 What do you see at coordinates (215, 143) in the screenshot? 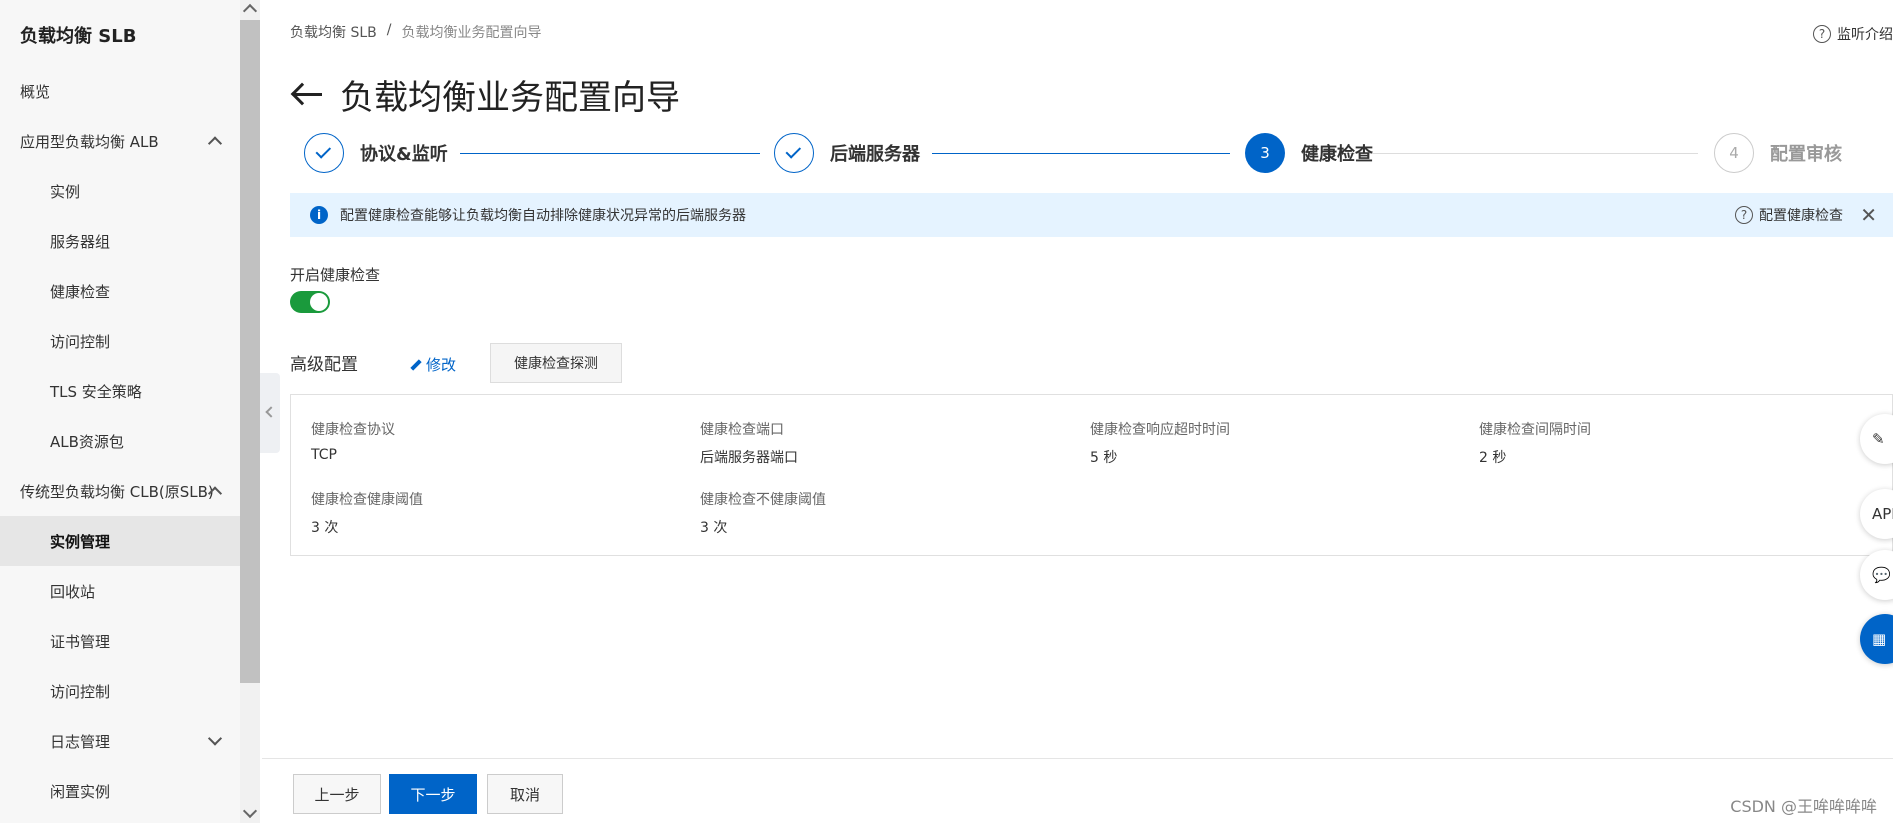
I see `chevron-up-icon` at bounding box center [215, 143].